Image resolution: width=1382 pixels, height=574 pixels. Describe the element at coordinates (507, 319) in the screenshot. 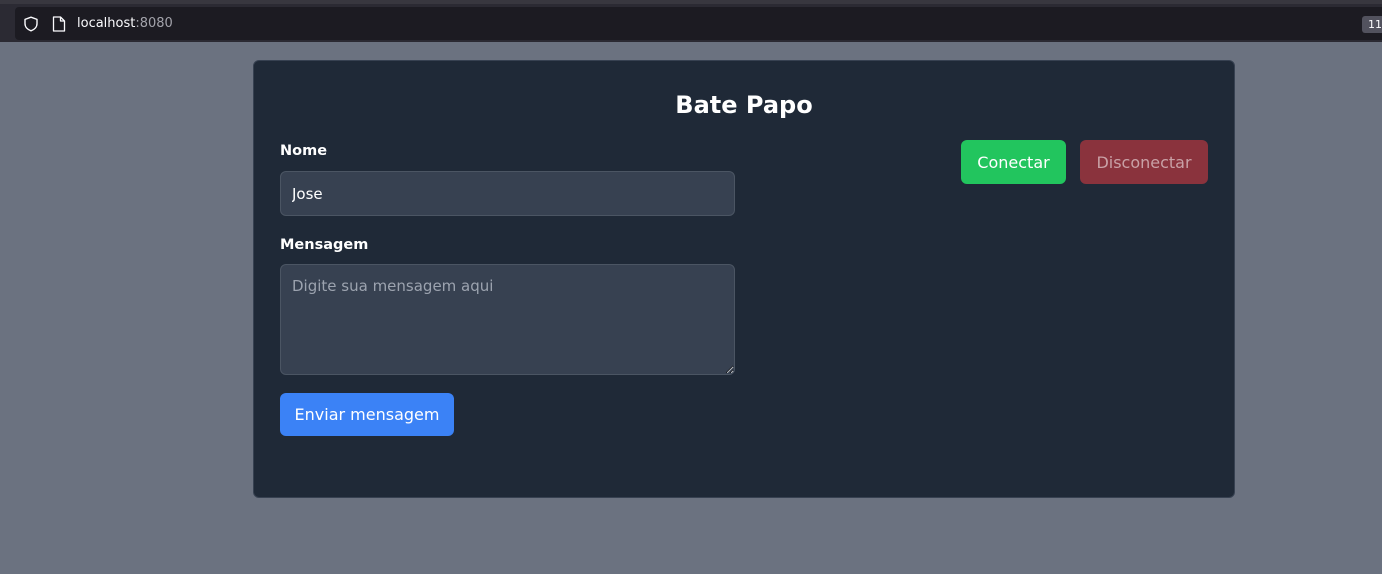

I see `message-textarea` at that location.